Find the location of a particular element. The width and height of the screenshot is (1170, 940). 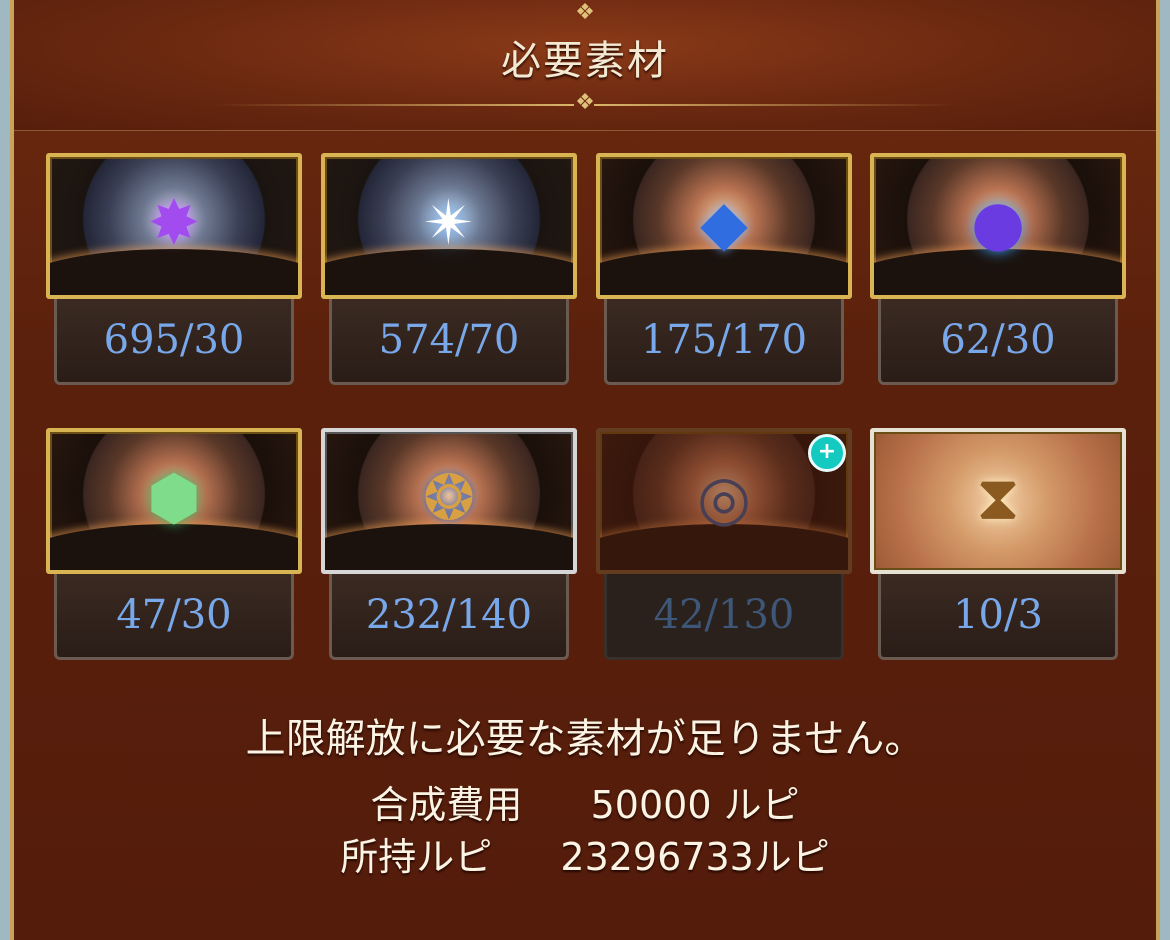

material-count: 175/170 is located at coordinates (724, 340).